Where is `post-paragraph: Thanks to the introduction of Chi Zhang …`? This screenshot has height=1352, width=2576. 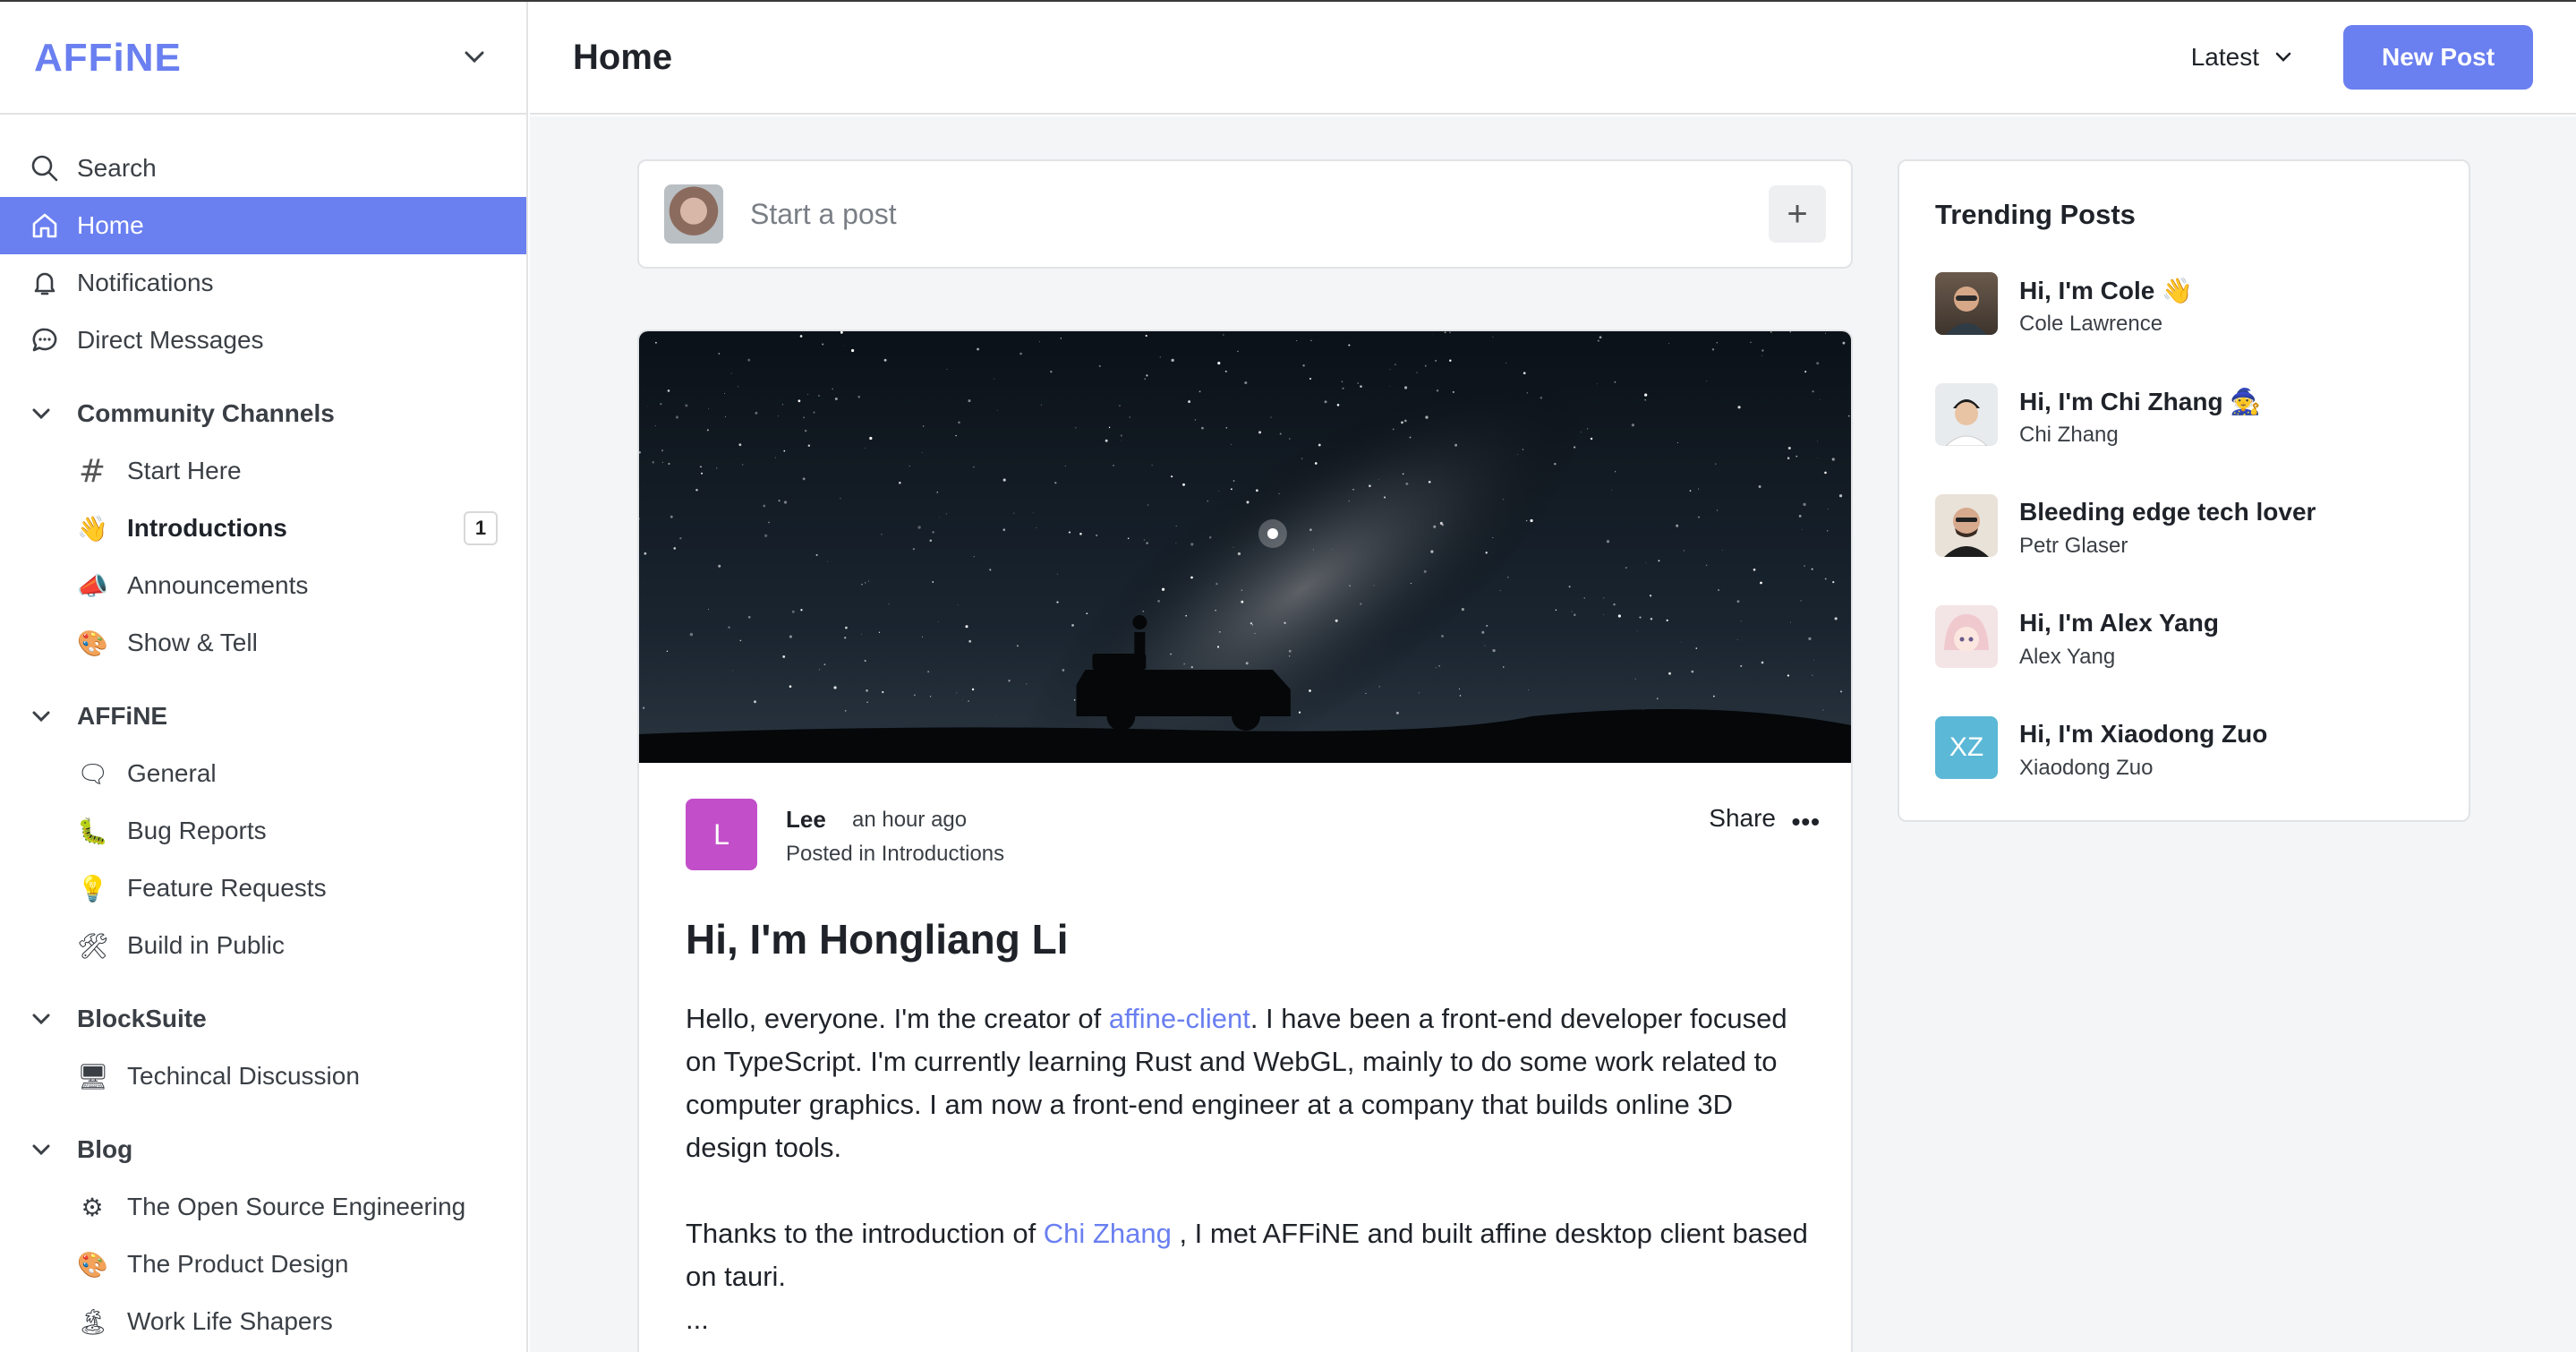
post-paragraph: Thanks to the introduction of Chi Zhang … is located at coordinates (1249, 1255).